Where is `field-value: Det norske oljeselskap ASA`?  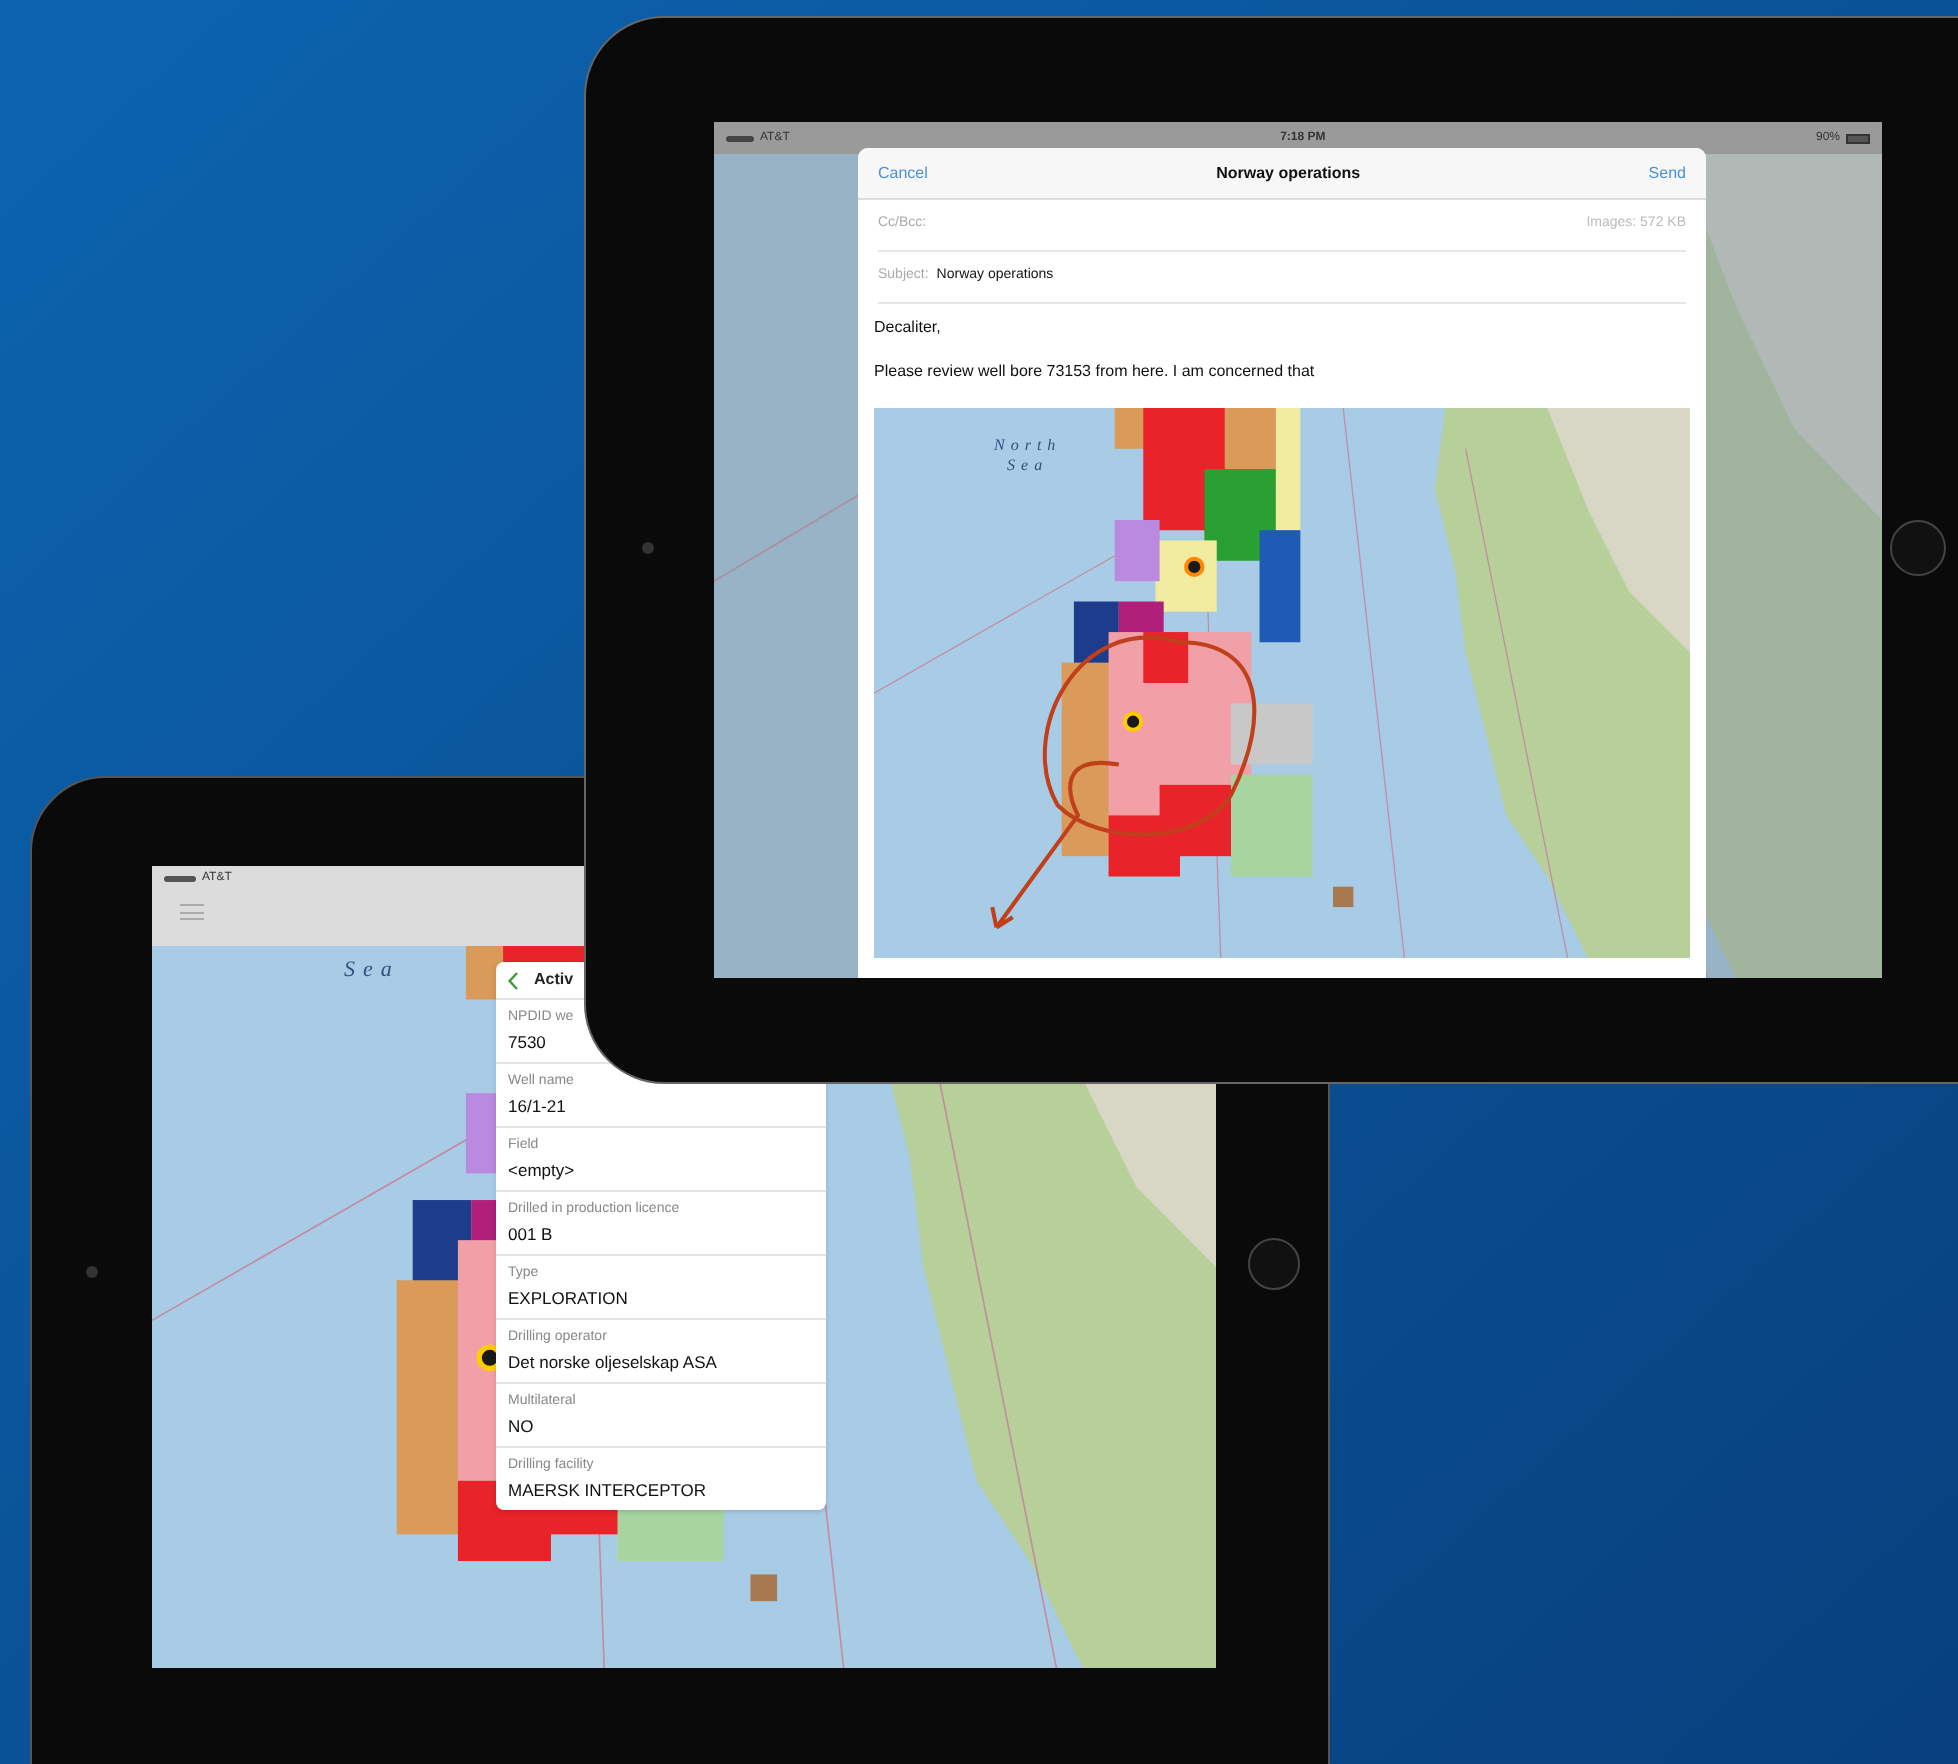 field-value: Det norske oljeselskap ASA is located at coordinates (613, 1363).